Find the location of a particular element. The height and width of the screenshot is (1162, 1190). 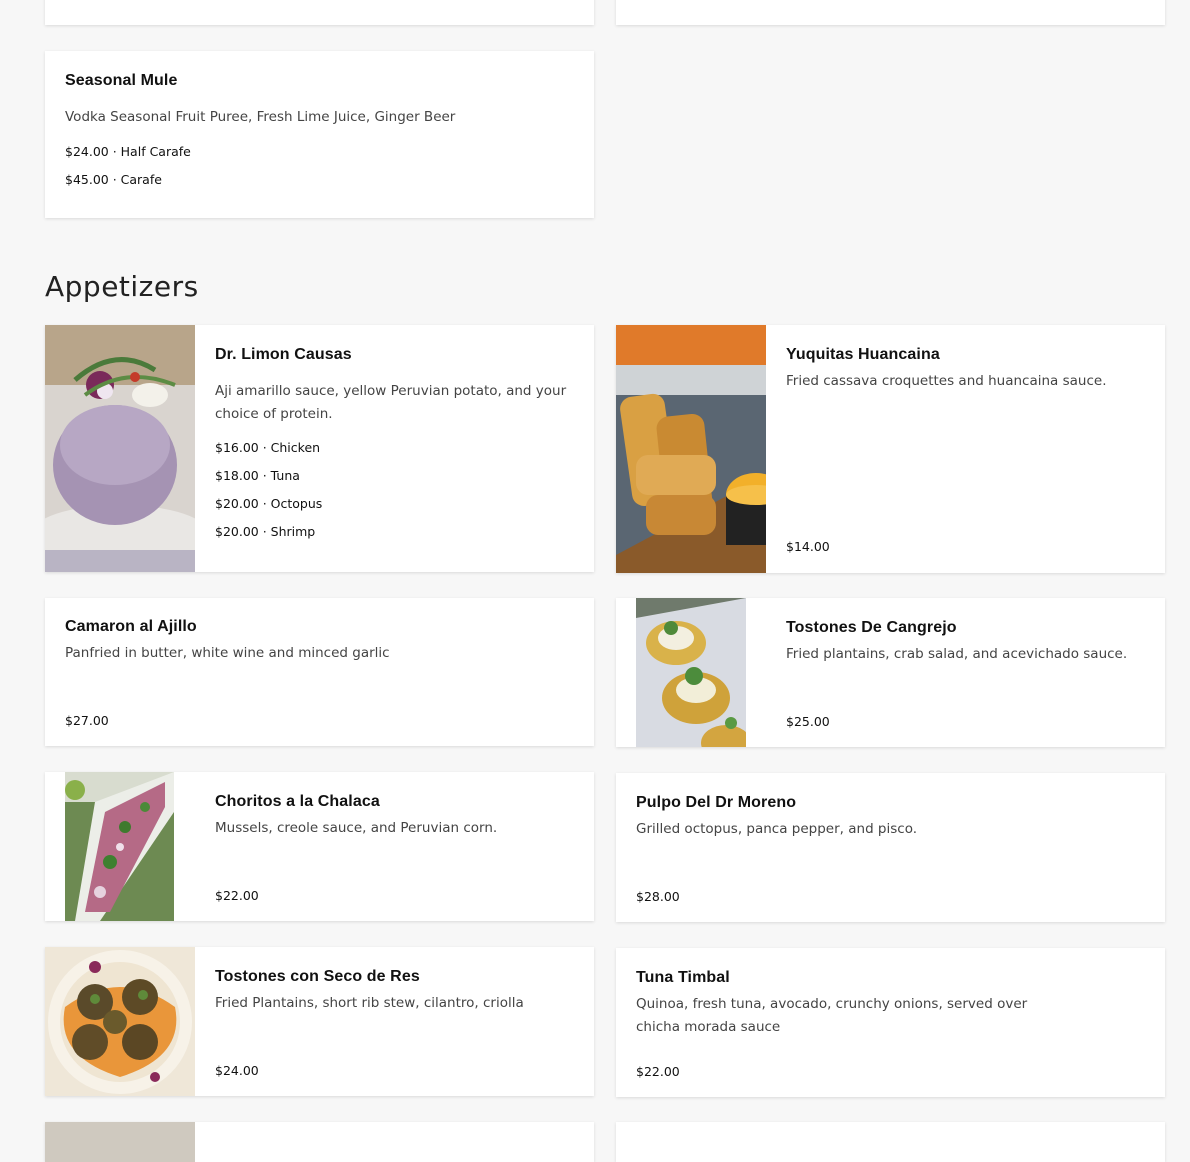

yuquitas-photo is located at coordinates (691, 449).